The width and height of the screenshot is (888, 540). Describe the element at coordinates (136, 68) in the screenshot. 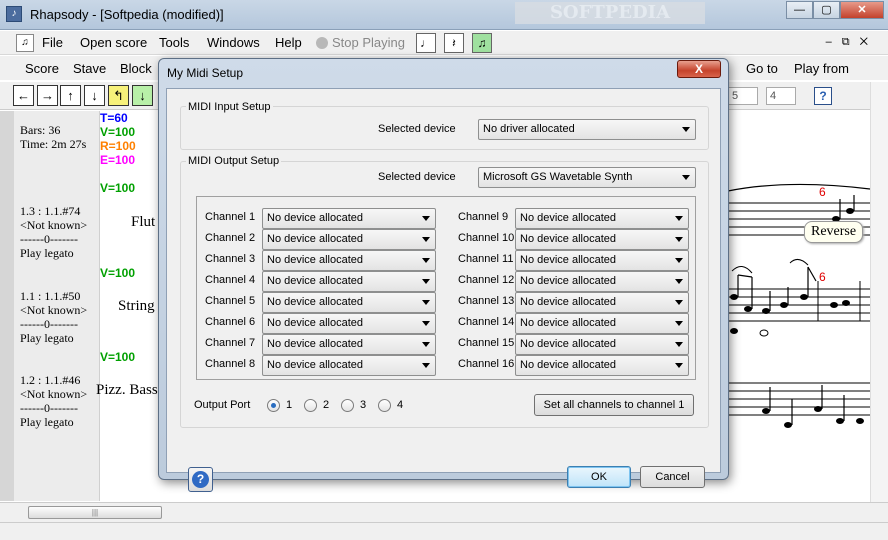

I see `menu-block: Block` at that location.